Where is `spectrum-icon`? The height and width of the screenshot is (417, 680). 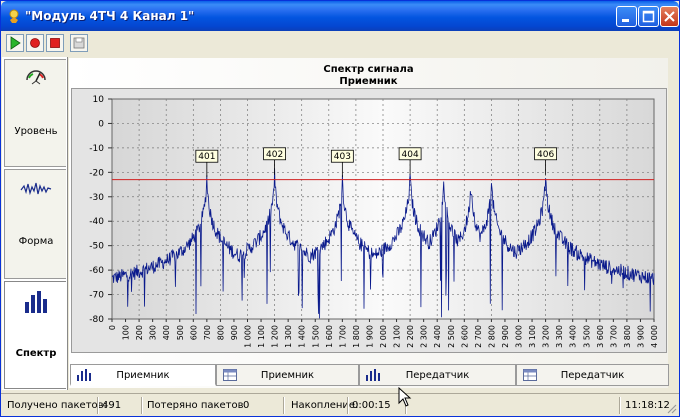 spectrum-icon is located at coordinates (36, 302).